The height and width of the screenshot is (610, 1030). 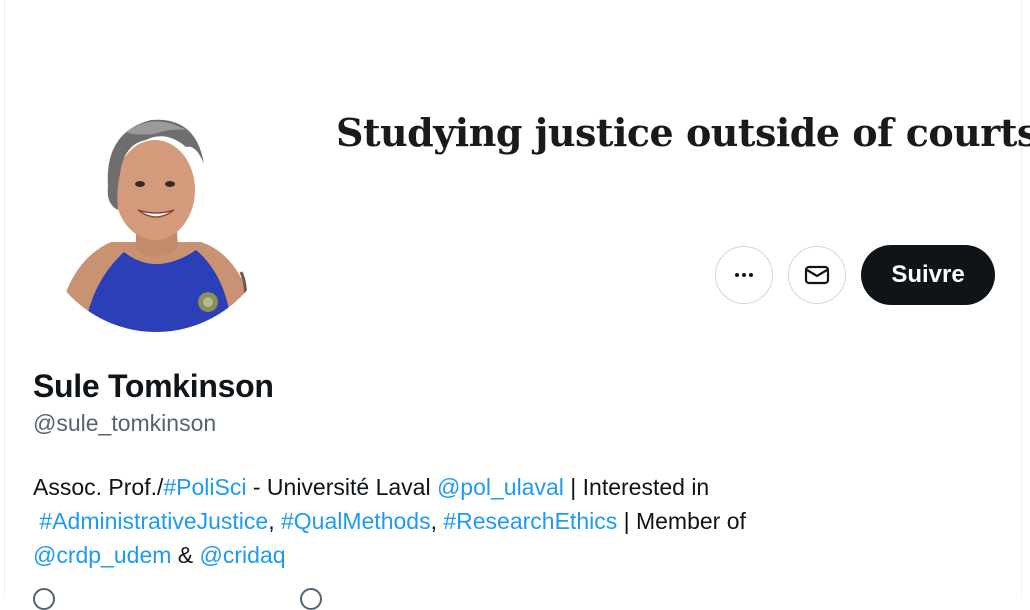 I want to click on profile-meta-row, so click(x=177, y=599).